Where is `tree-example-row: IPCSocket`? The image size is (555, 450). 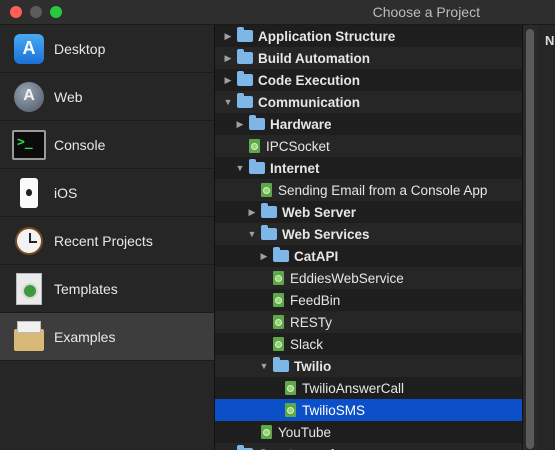 tree-example-row: IPCSocket is located at coordinates (368, 146).